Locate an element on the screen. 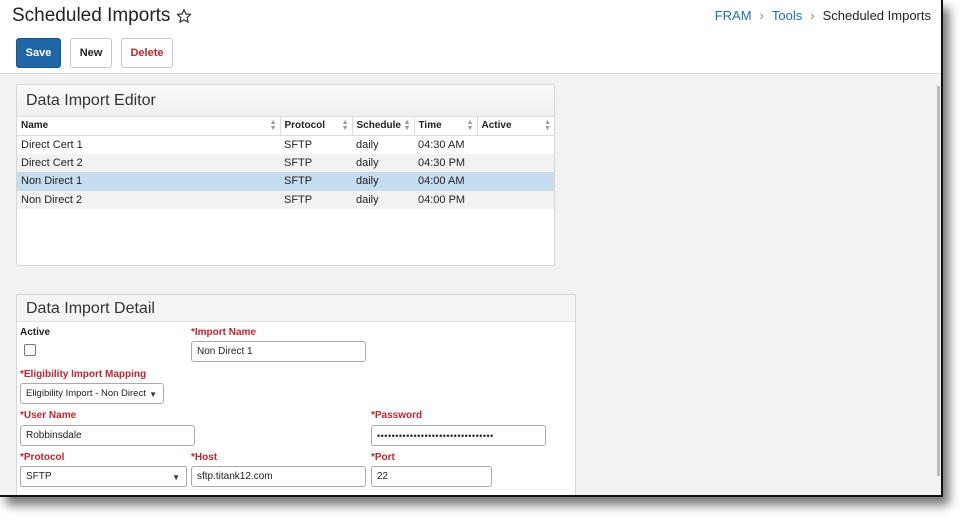 This screenshot has height=527, width=971. import-name-label: *Import Name is located at coordinates (224, 332).